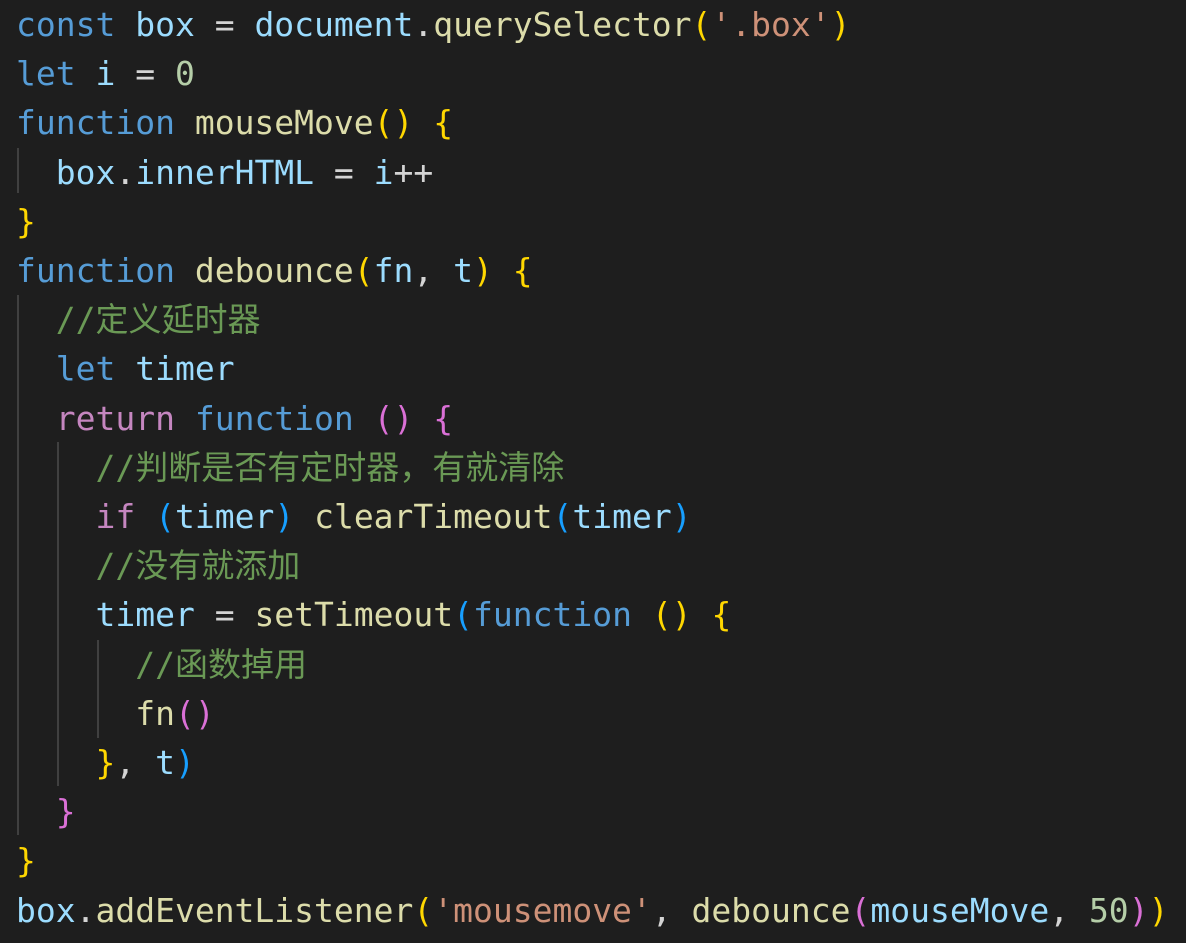 This screenshot has width=1186, height=943. Describe the element at coordinates (85, 369) in the screenshot. I see `code-token: let` at that location.